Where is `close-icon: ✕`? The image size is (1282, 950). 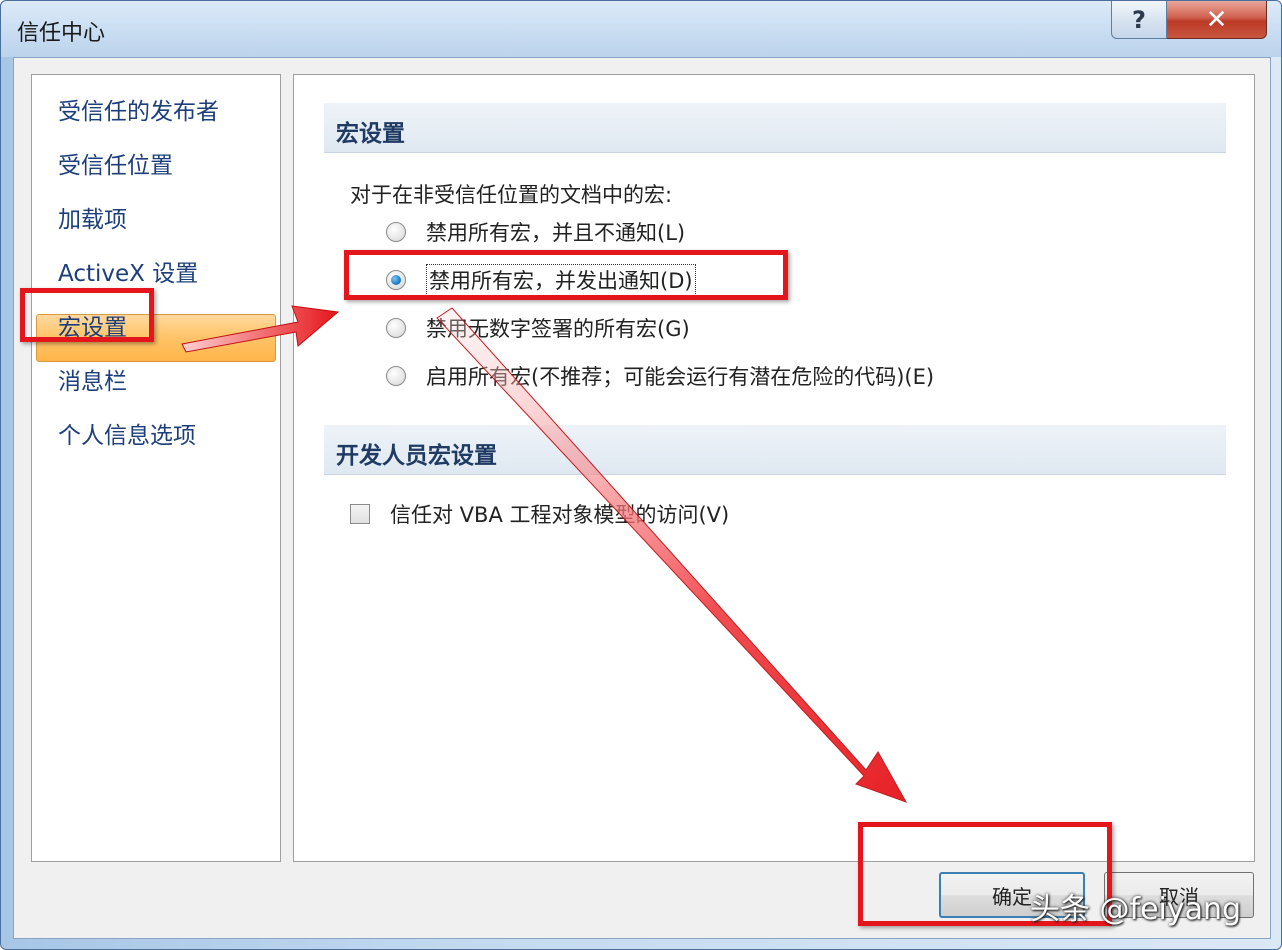 close-icon: ✕ is located at coordinates (1216, 19).